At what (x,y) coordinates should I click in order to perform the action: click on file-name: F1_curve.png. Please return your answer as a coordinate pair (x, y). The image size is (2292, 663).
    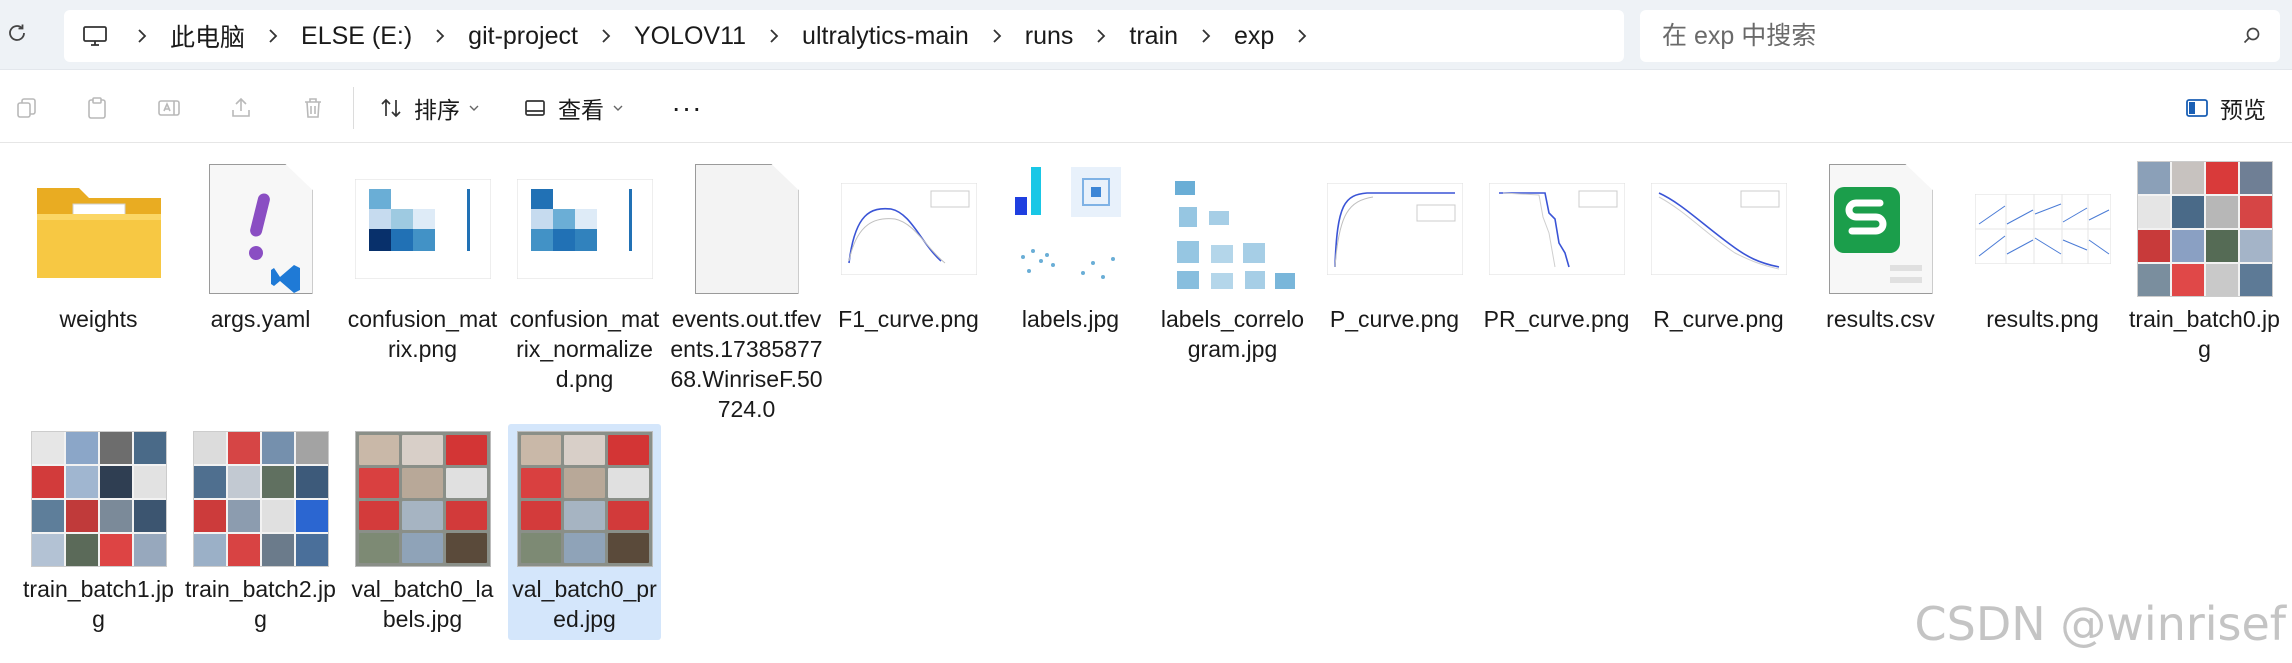
    Looking at the image, I should click on (908, 319).